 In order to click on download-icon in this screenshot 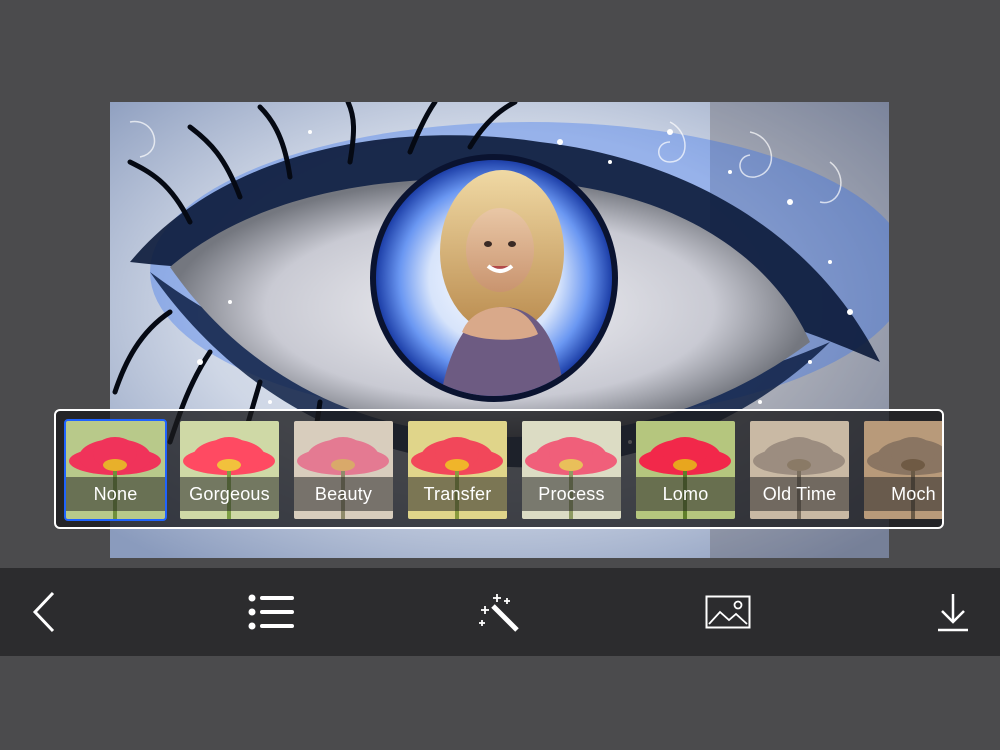, I will do `click(953, 613)`.